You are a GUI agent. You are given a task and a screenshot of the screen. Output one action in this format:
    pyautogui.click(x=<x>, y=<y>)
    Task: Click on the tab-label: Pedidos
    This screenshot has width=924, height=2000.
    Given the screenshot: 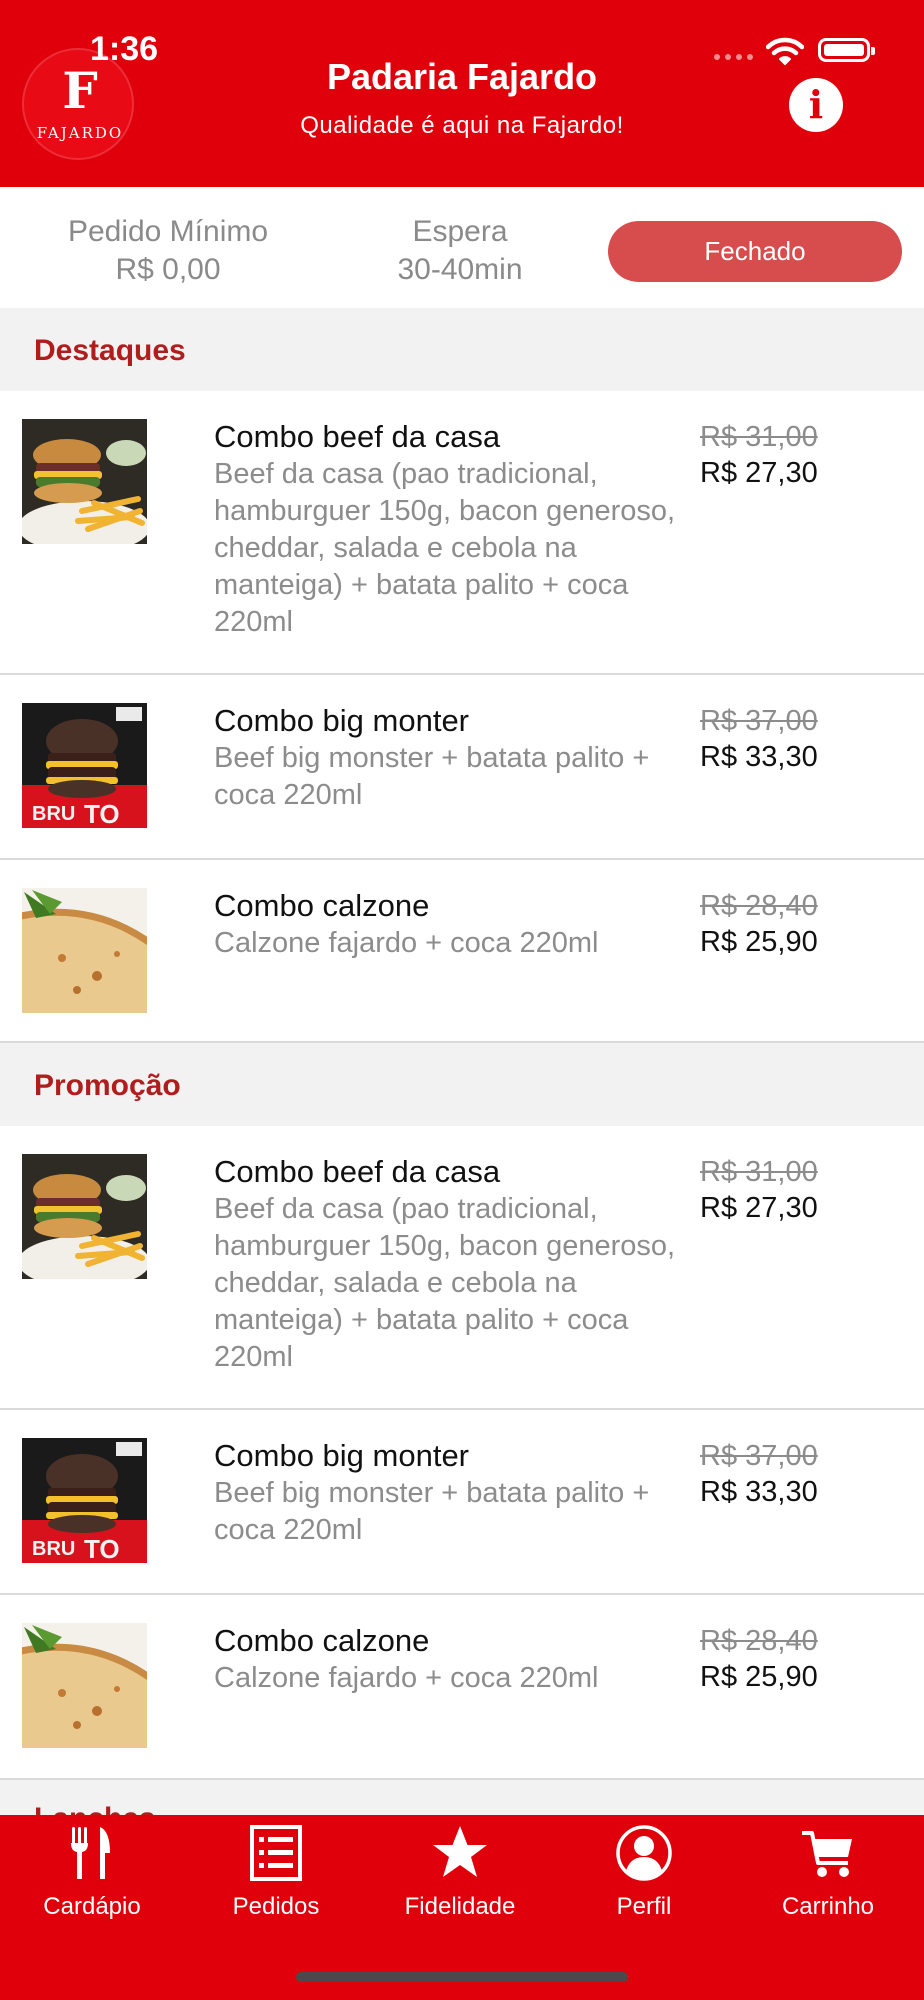 What is the action you would take?
    pyautogui.click(x=276, y=1906)
    